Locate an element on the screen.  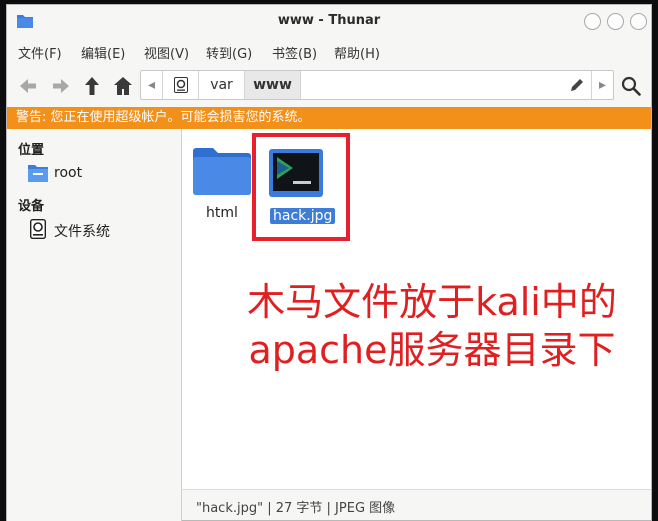
root-warning-banner: 警告: 您正在使用超级帐户。可能会损害您的系统。 is located at coordinates (329, 118).